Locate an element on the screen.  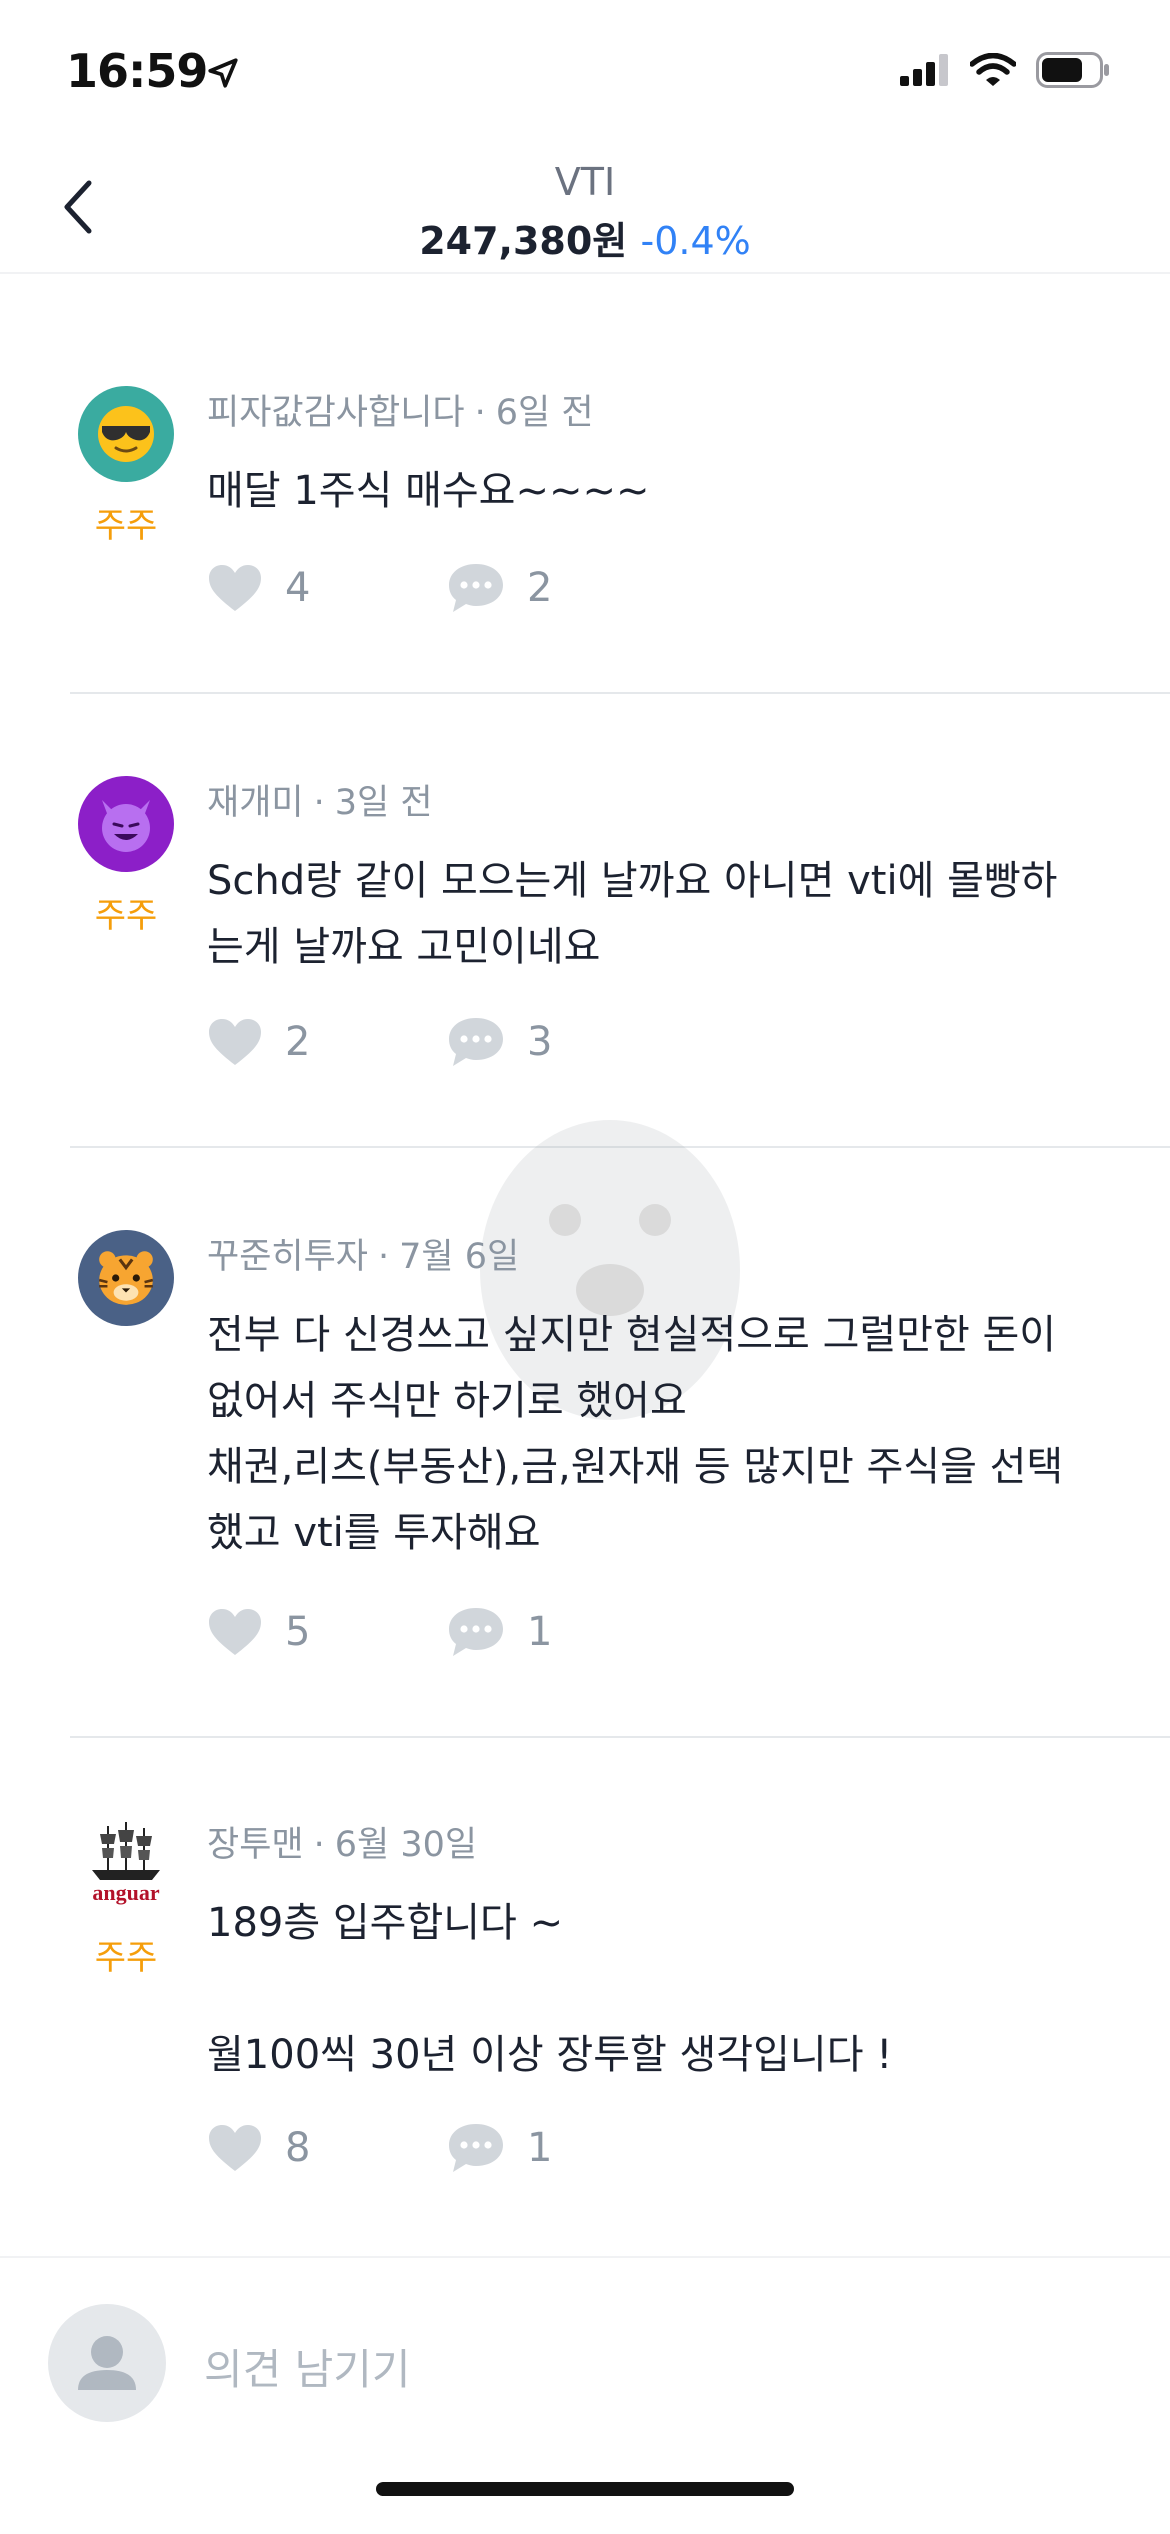
post-meta: 꾸준히투자 · 7월 6일 is located at coordinates (363, 1257).